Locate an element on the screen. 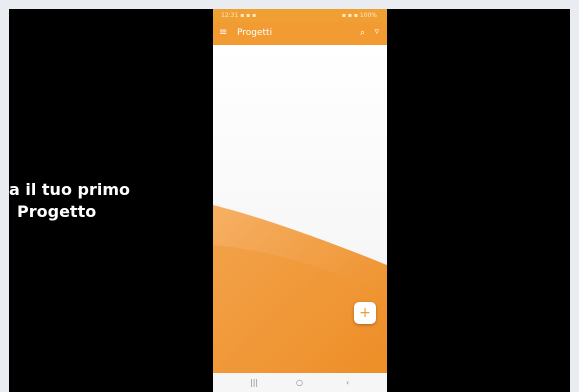  status-time: 12:31 ▪ ▪ ▪ is located at coordinates (239, 15).